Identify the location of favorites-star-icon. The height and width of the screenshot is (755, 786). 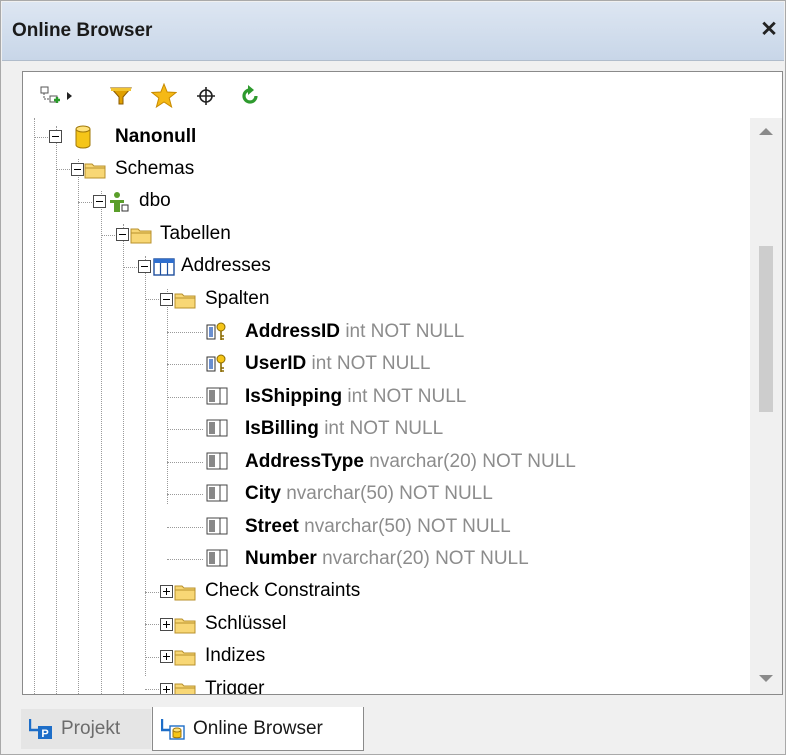
(164, 96).